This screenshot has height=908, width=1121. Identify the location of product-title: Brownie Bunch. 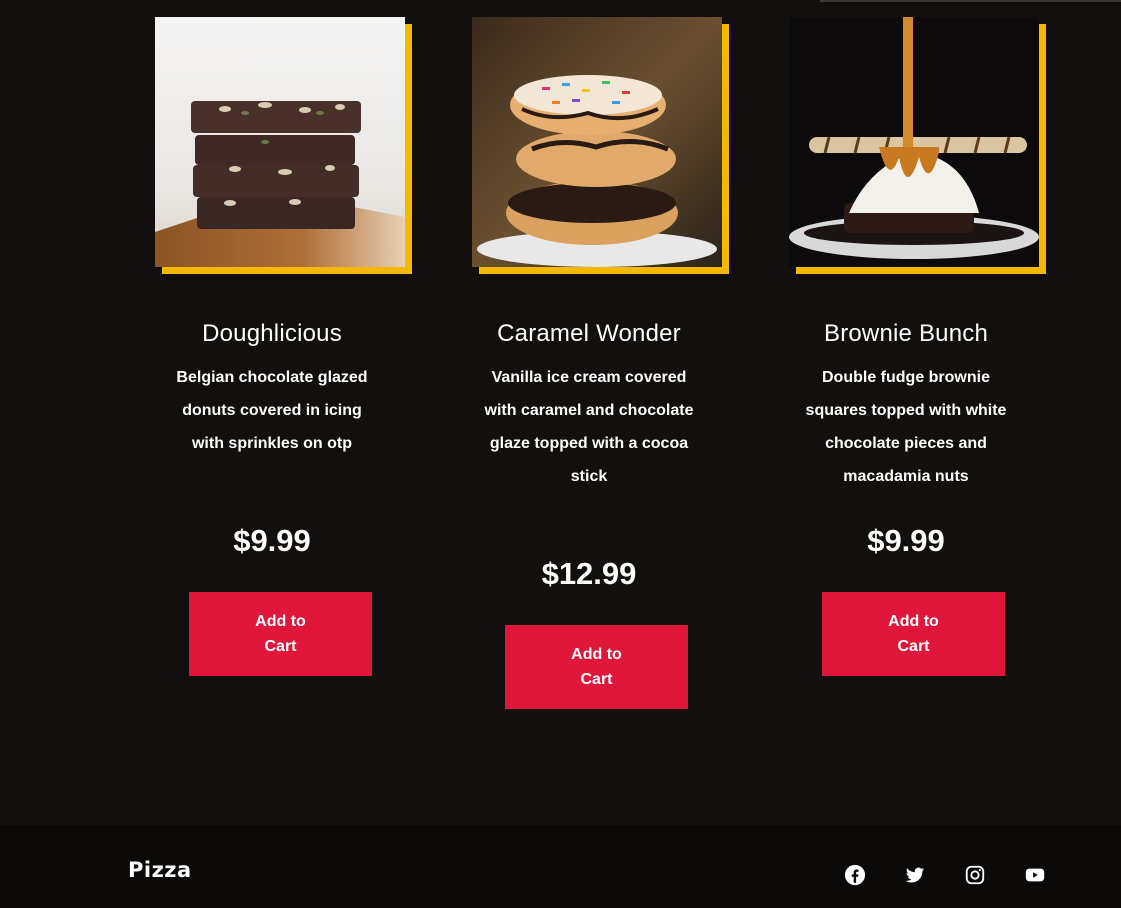
(906, 333).